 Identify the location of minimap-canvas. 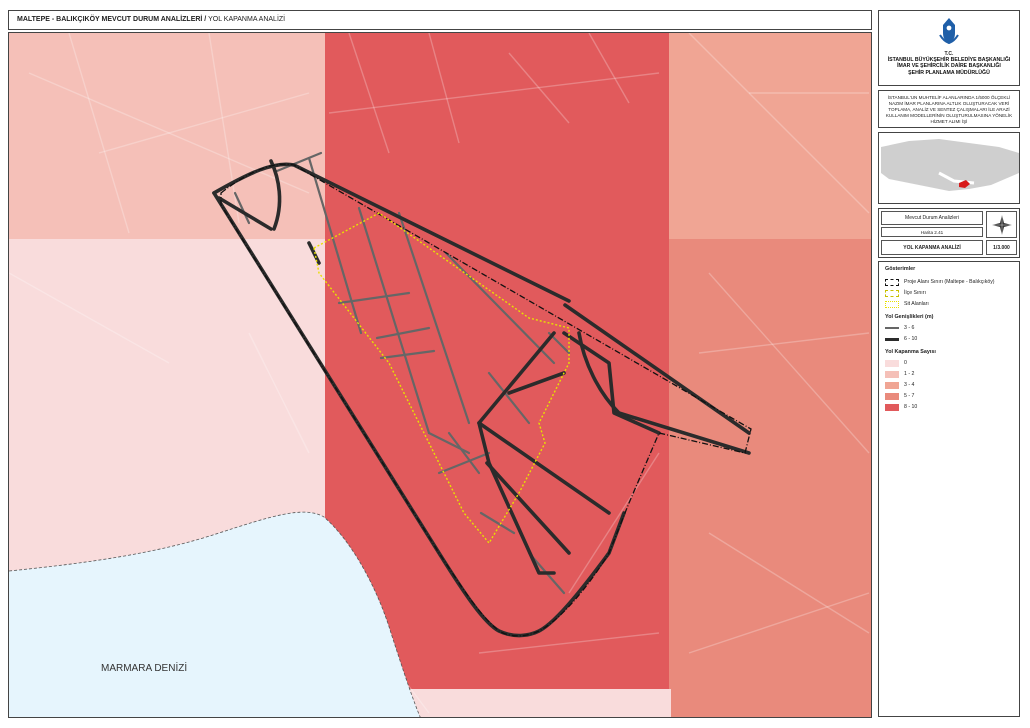
(949, 168).